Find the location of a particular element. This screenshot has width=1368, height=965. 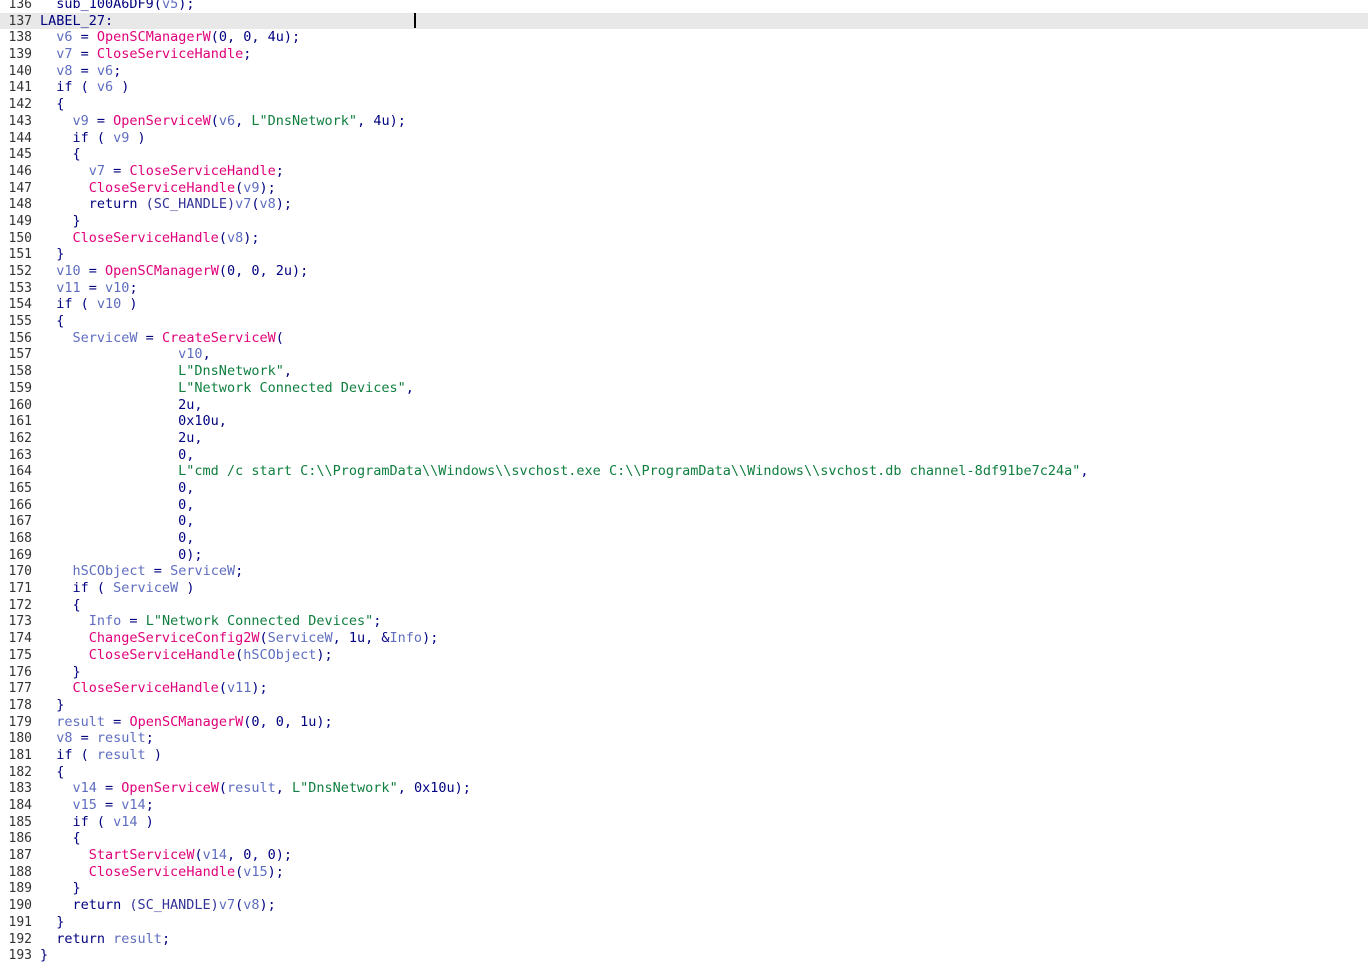

code-line: 155 { is located at coordinates (684, 321).